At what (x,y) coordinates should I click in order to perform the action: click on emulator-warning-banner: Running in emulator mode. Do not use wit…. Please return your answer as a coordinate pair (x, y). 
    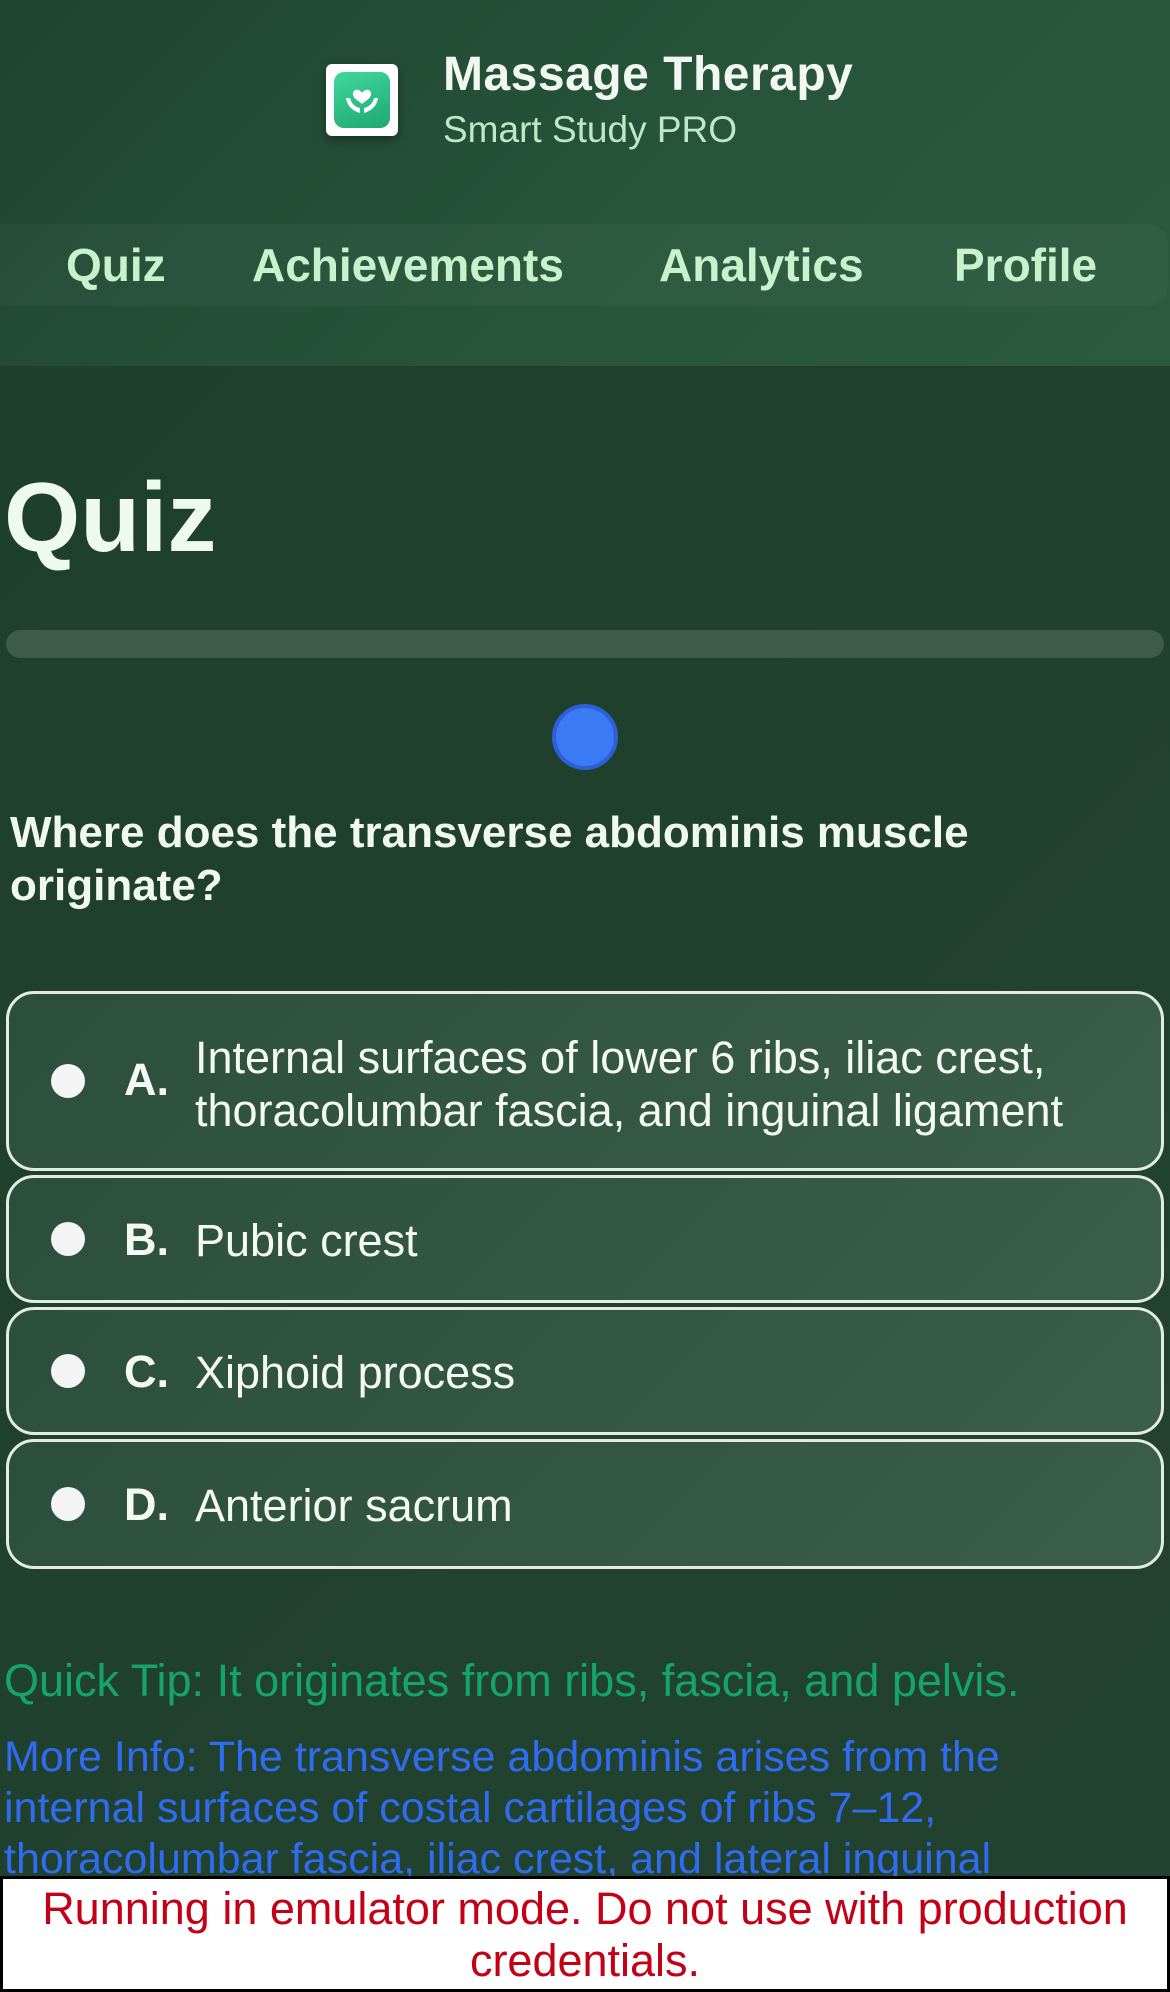
    Looking at the image, I should click on (585, 1934).